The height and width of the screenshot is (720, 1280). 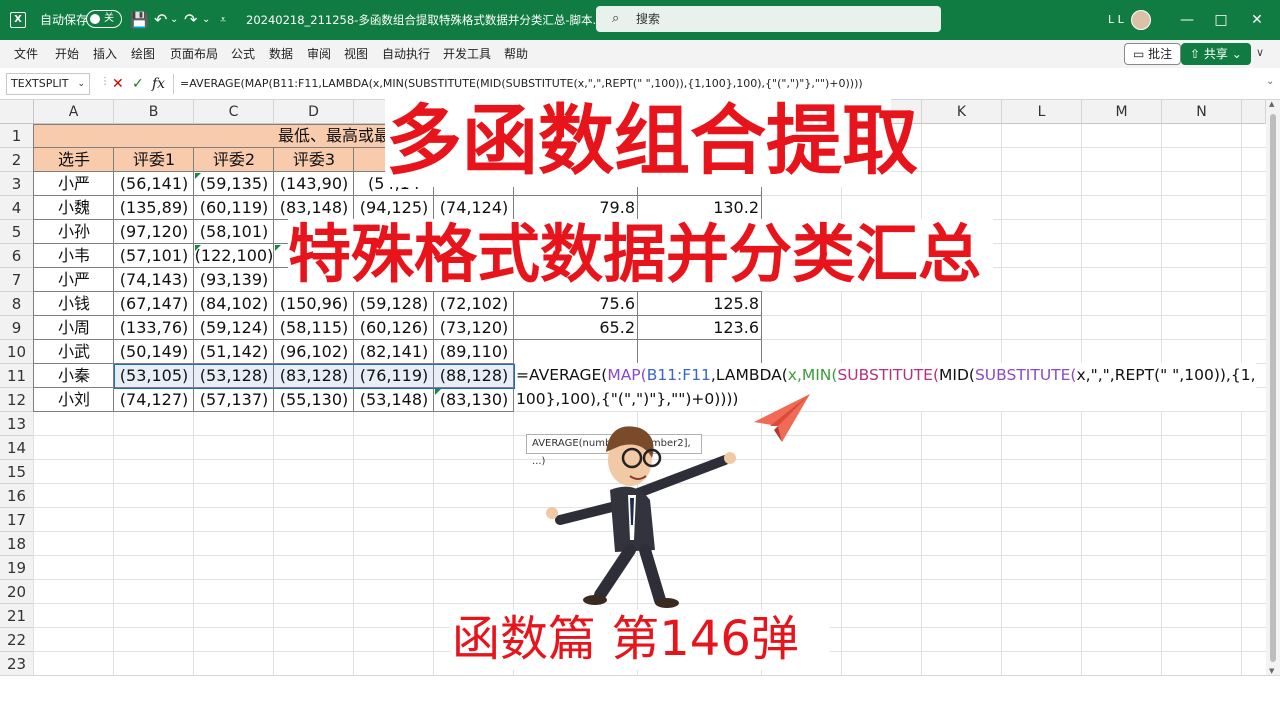 I want to click on score-cell: (143,90), so click(x=314, y=184).